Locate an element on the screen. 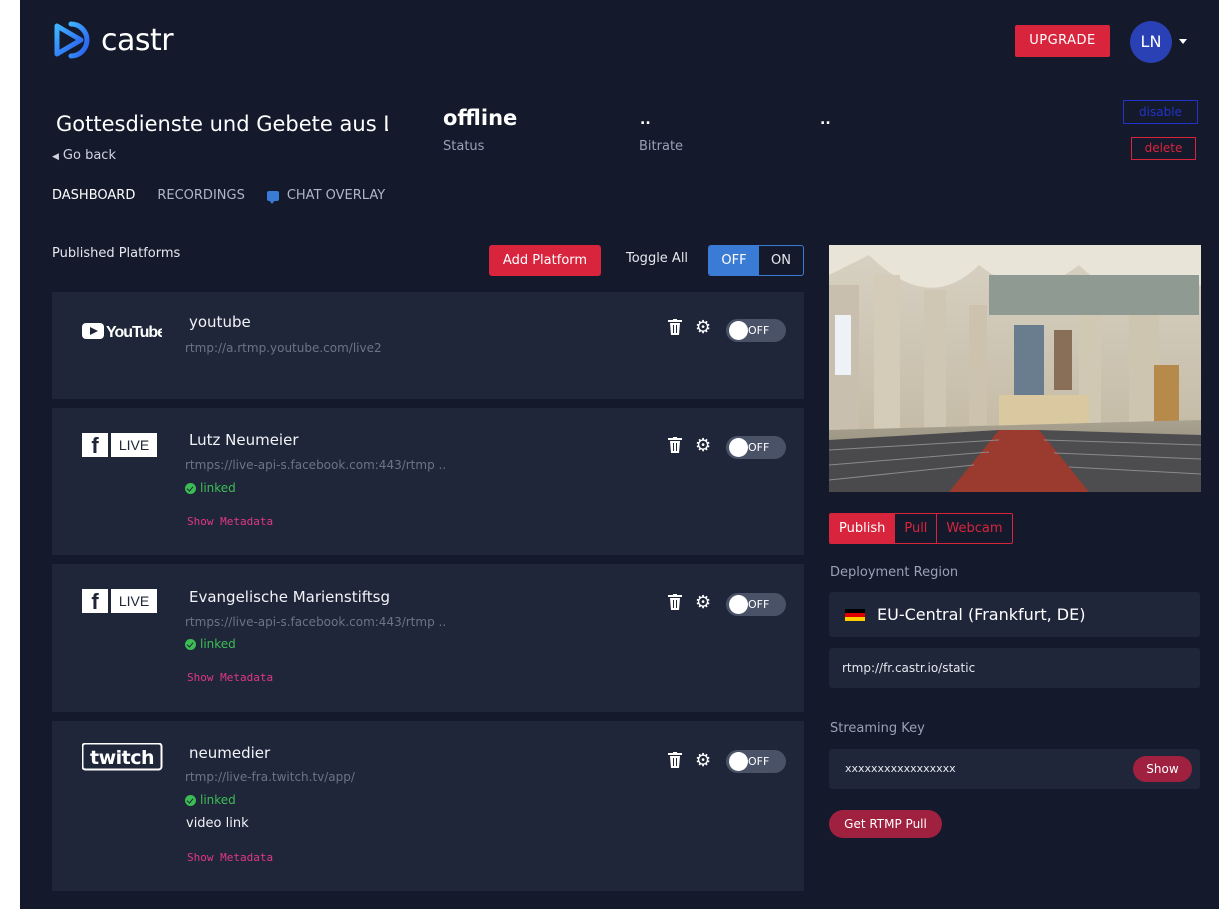 The image size is (1230, 909). delete-button: delete is located at coordinates (1163, 148).